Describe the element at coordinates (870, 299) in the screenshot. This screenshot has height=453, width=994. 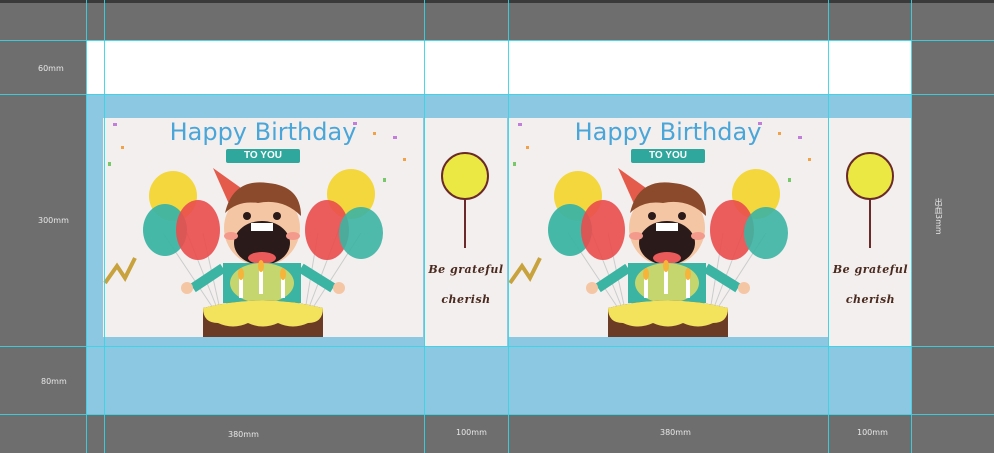
I see `side-text-line2-2: cherish` at that location.